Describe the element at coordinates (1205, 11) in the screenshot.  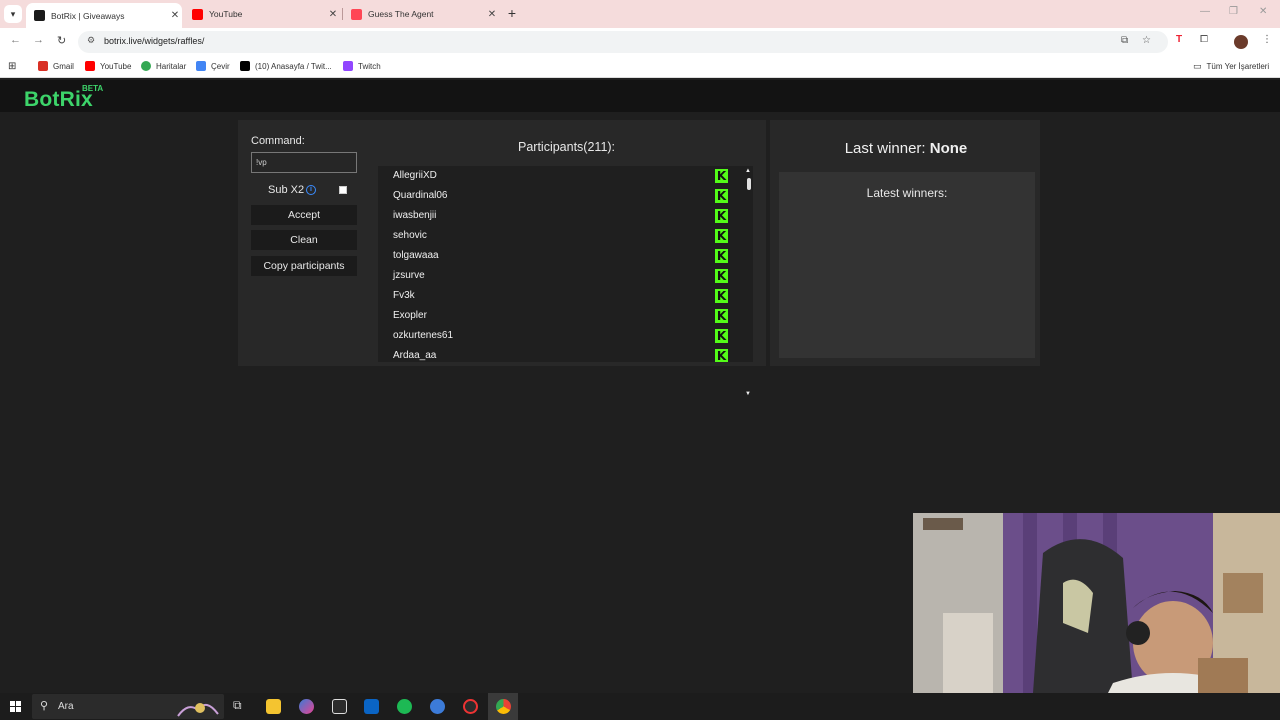
I see `minimize-icon: —` at that location.